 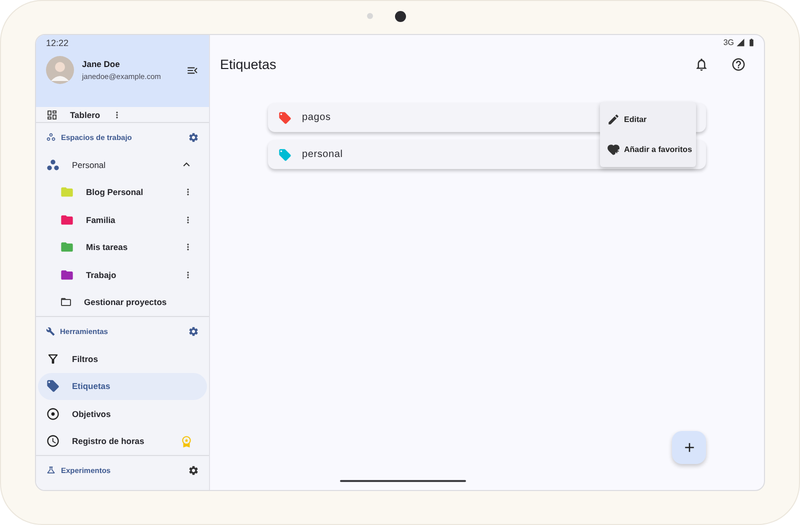 I want to click on heart-plus-icon, so click(x=613, y=149).